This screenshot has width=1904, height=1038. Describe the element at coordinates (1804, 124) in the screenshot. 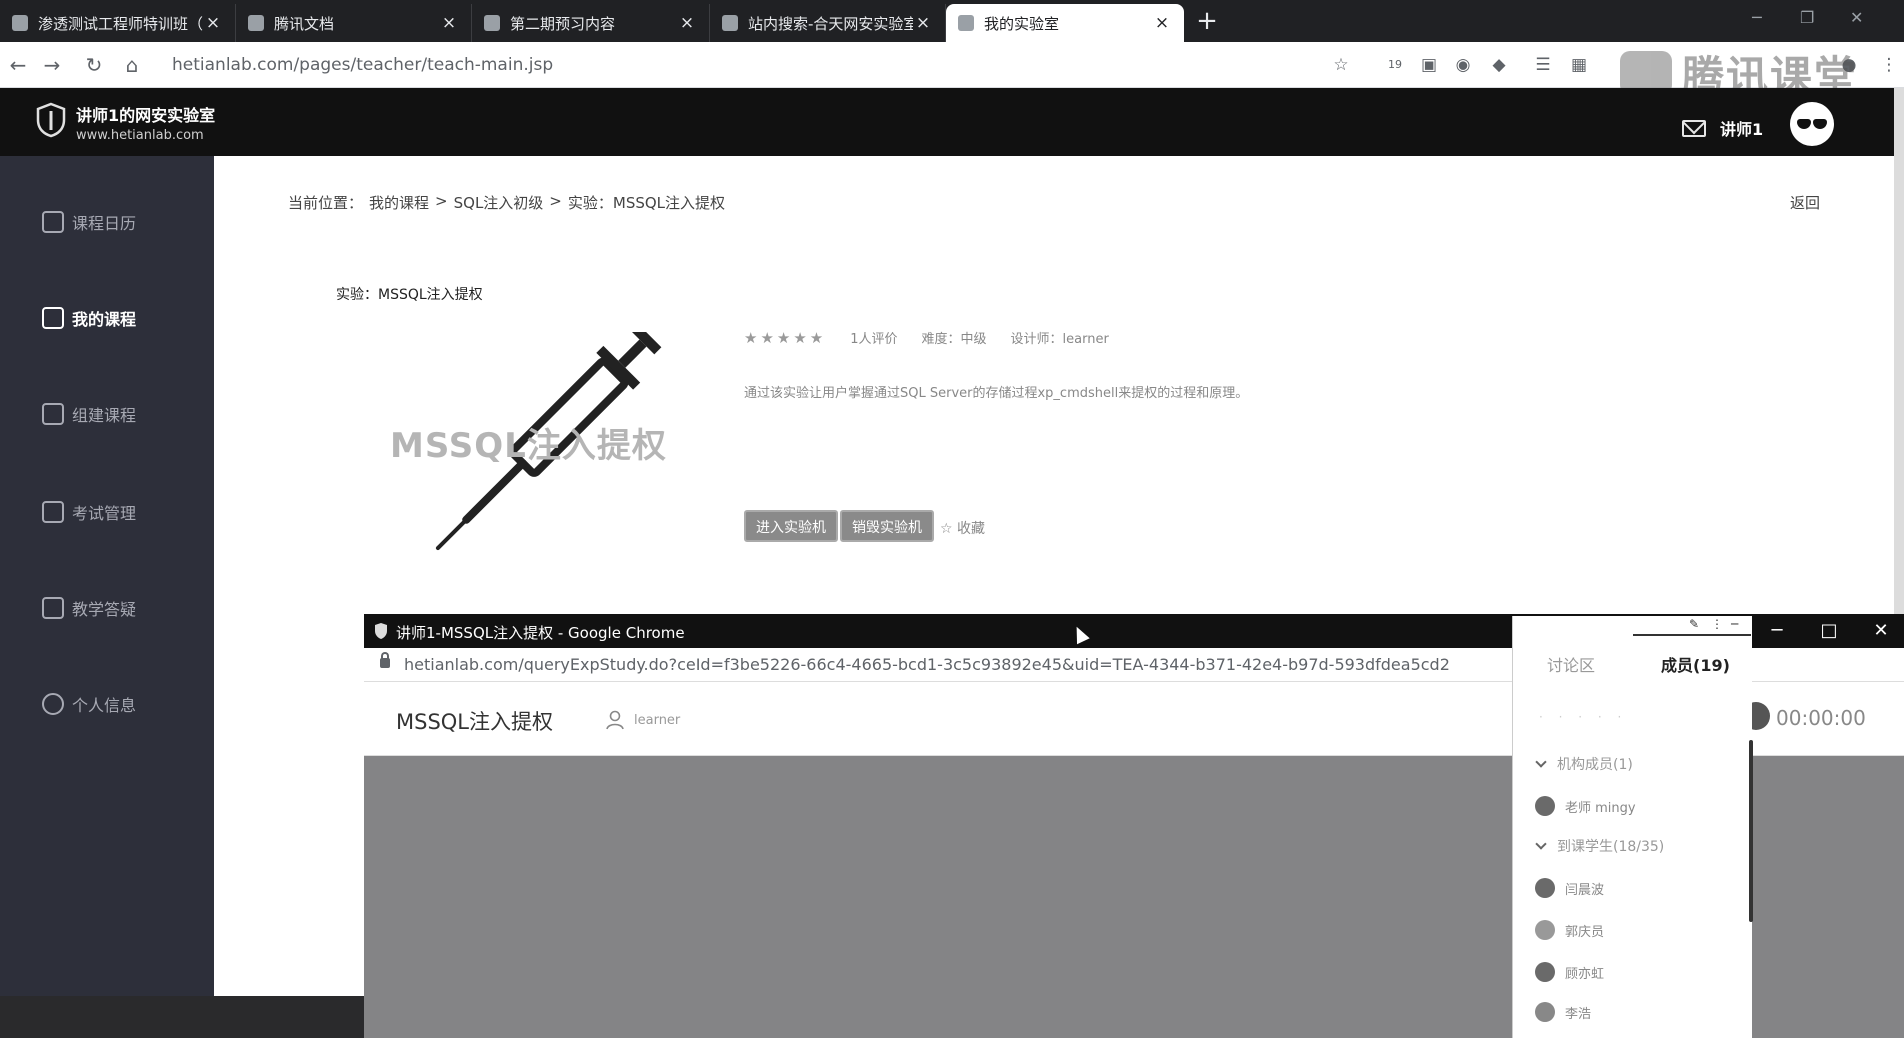

I see `sunglasses-icon` at that location.